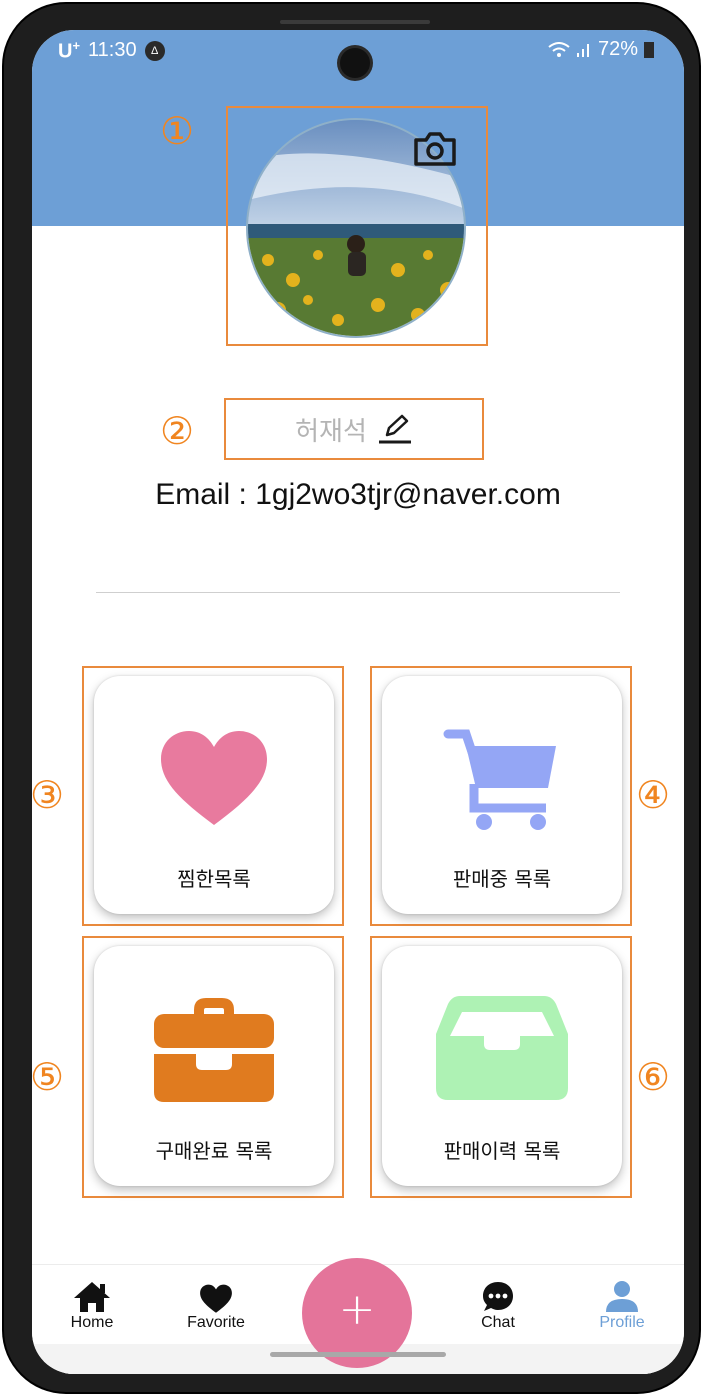 Image resolution: width=707 pixels, height=1398 pixels. I want to click on tab-chat: Chat, so click(498, 1306).